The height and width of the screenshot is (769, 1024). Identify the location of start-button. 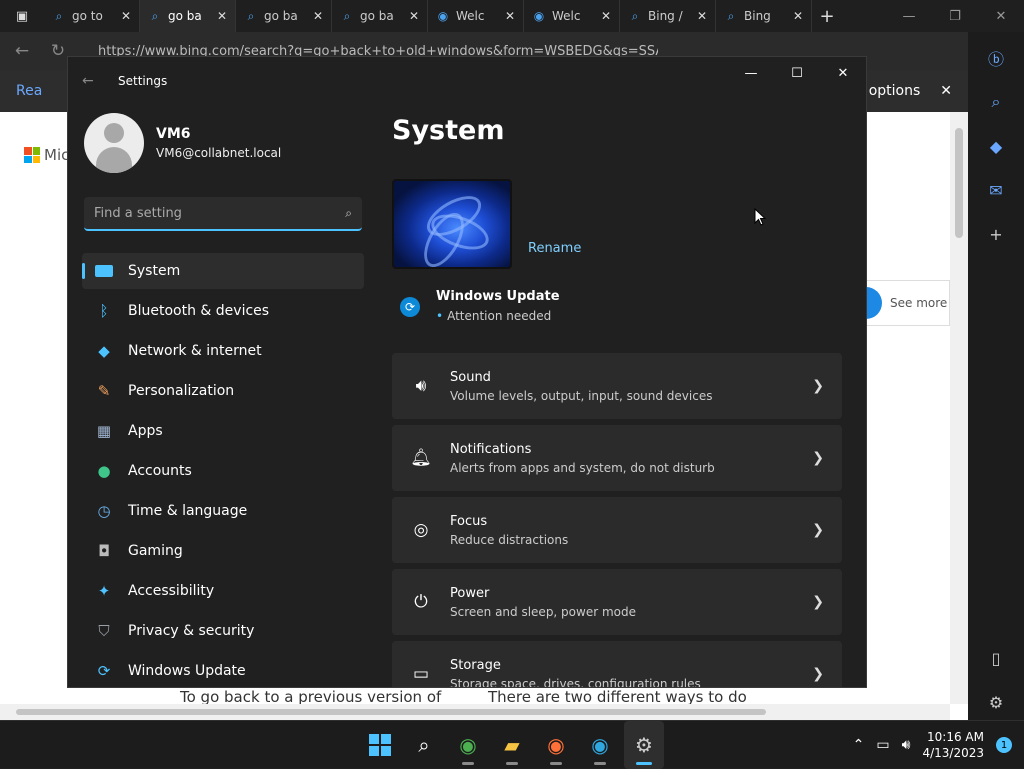
(380, 745).